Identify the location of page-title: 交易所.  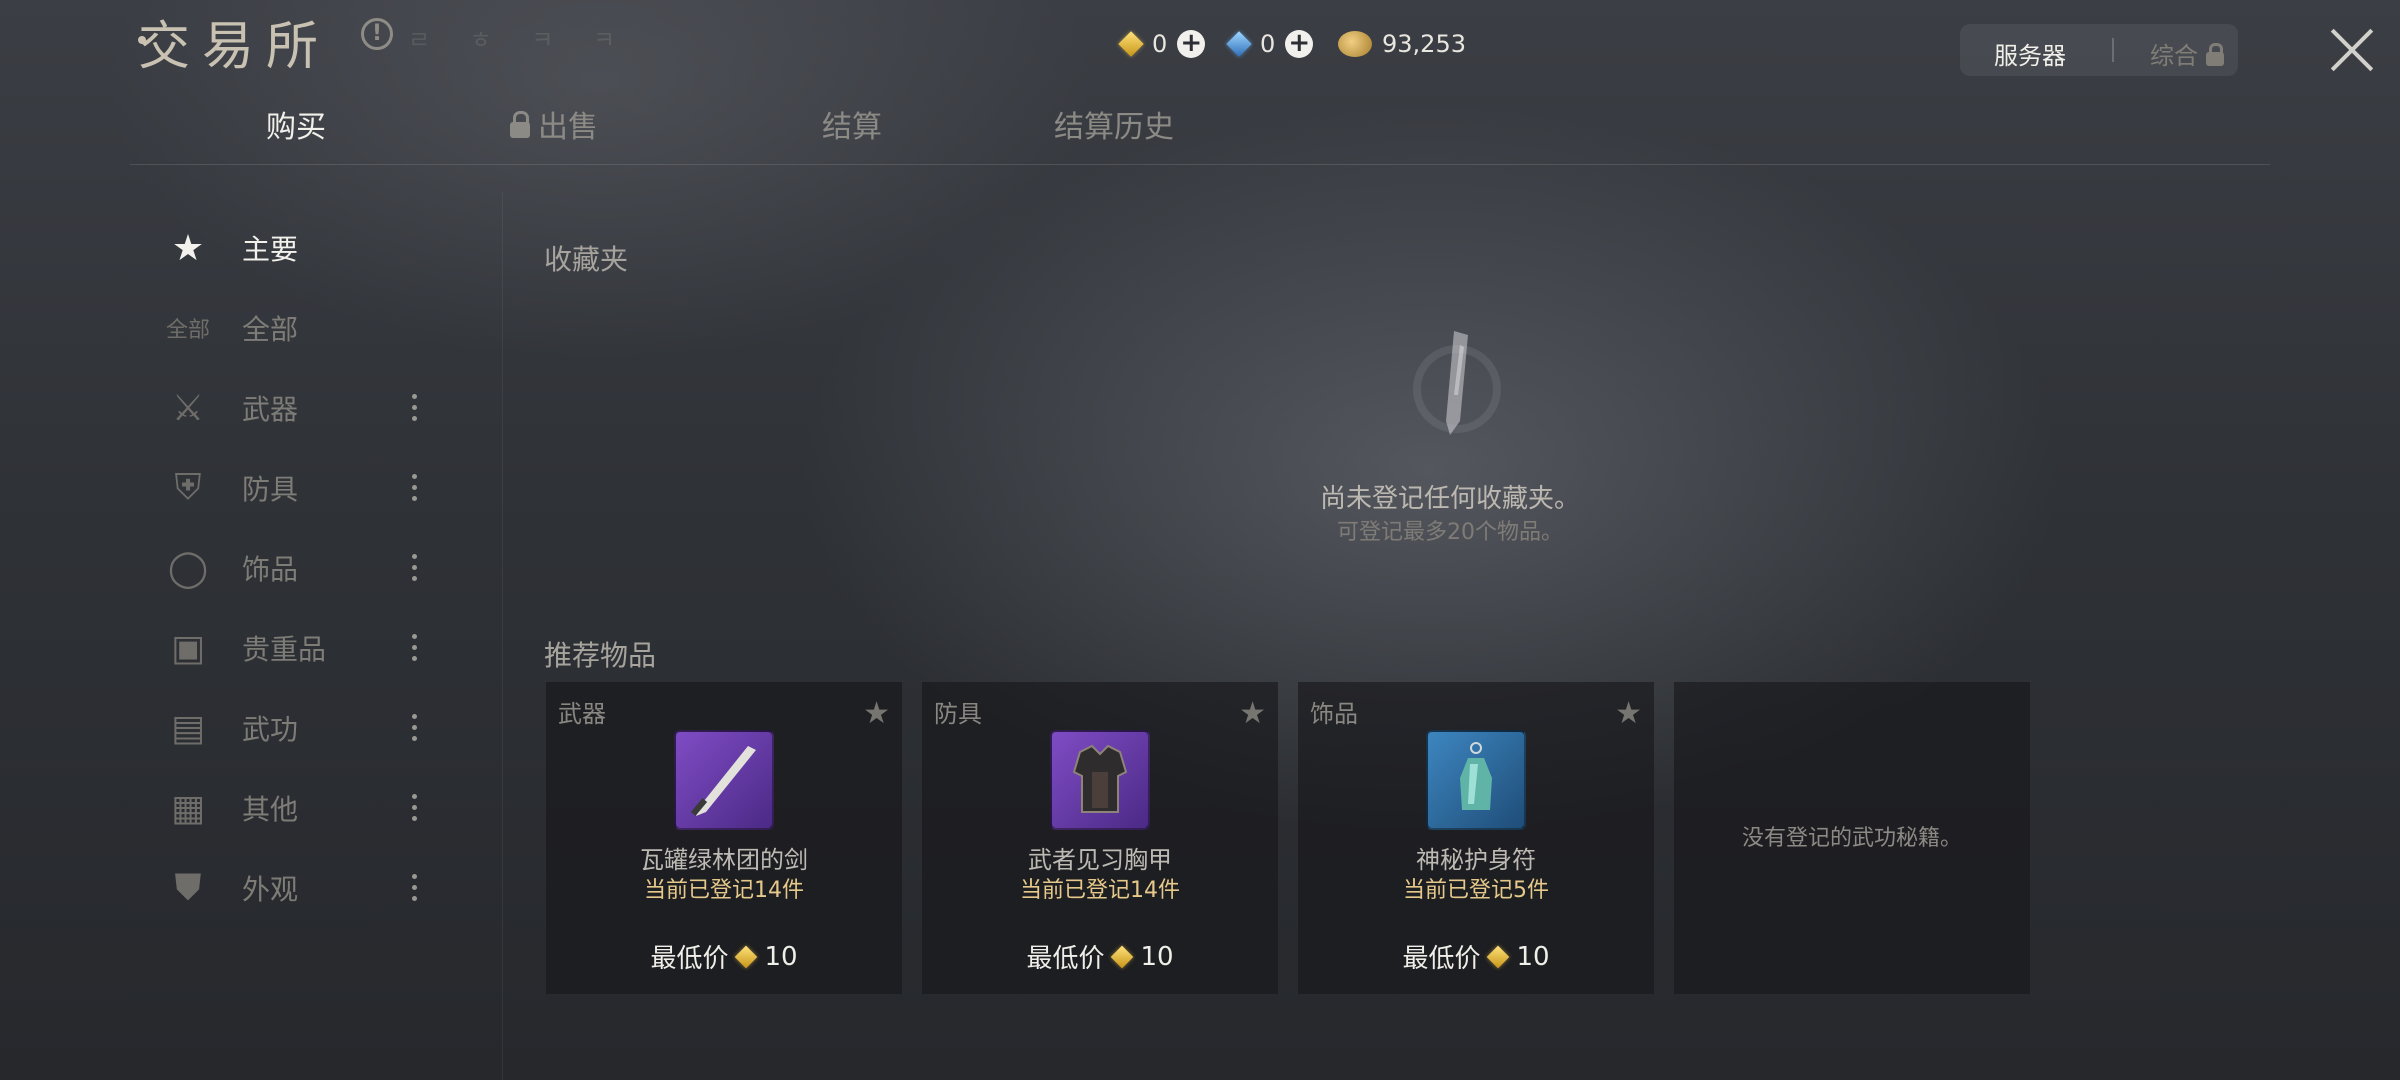
(234, 47).